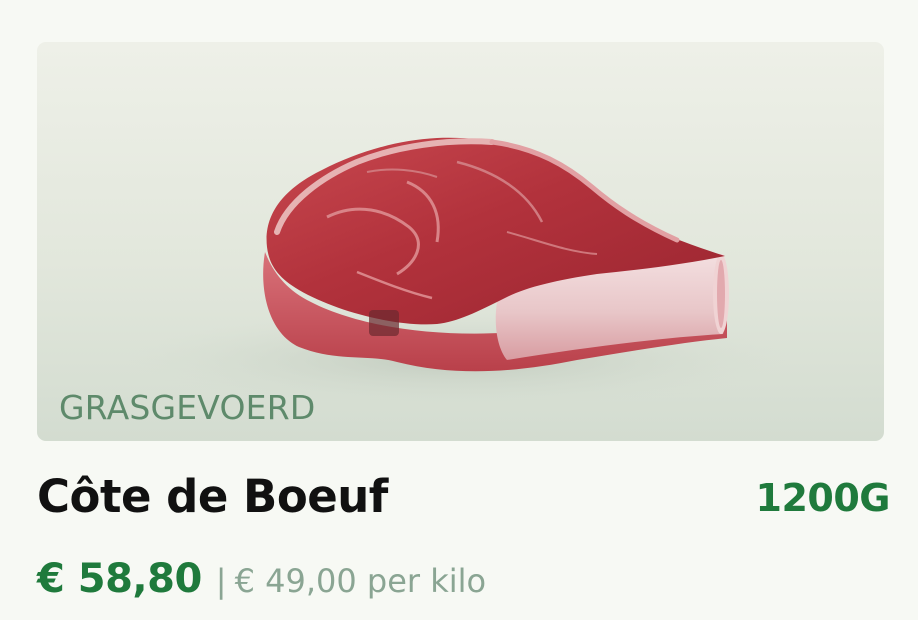 Image resolution: width=918 pixels, height=620 pixels. Describe the element at coordinates (360, 581) in the screenshot. I see `unit-price: € 49,00 per kilo` at that location.